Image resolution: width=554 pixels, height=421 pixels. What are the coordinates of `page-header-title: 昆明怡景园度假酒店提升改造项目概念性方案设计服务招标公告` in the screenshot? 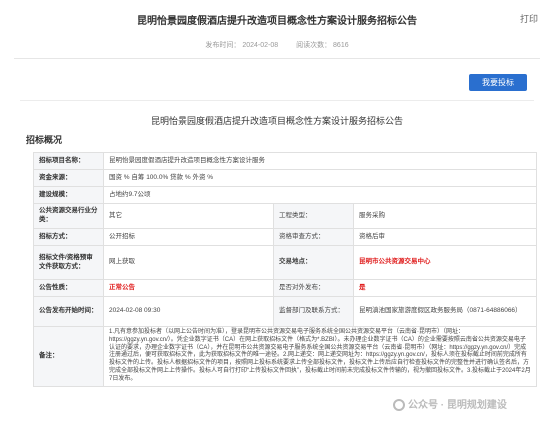 It's located at (277, 21).